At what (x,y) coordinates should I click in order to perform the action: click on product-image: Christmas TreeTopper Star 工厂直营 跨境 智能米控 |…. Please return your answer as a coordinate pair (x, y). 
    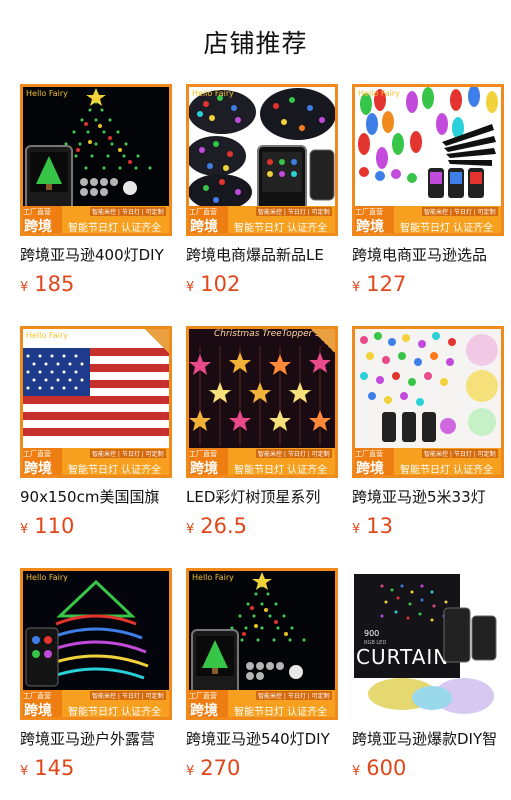
    Looking at the image, I should click on (262, 402).